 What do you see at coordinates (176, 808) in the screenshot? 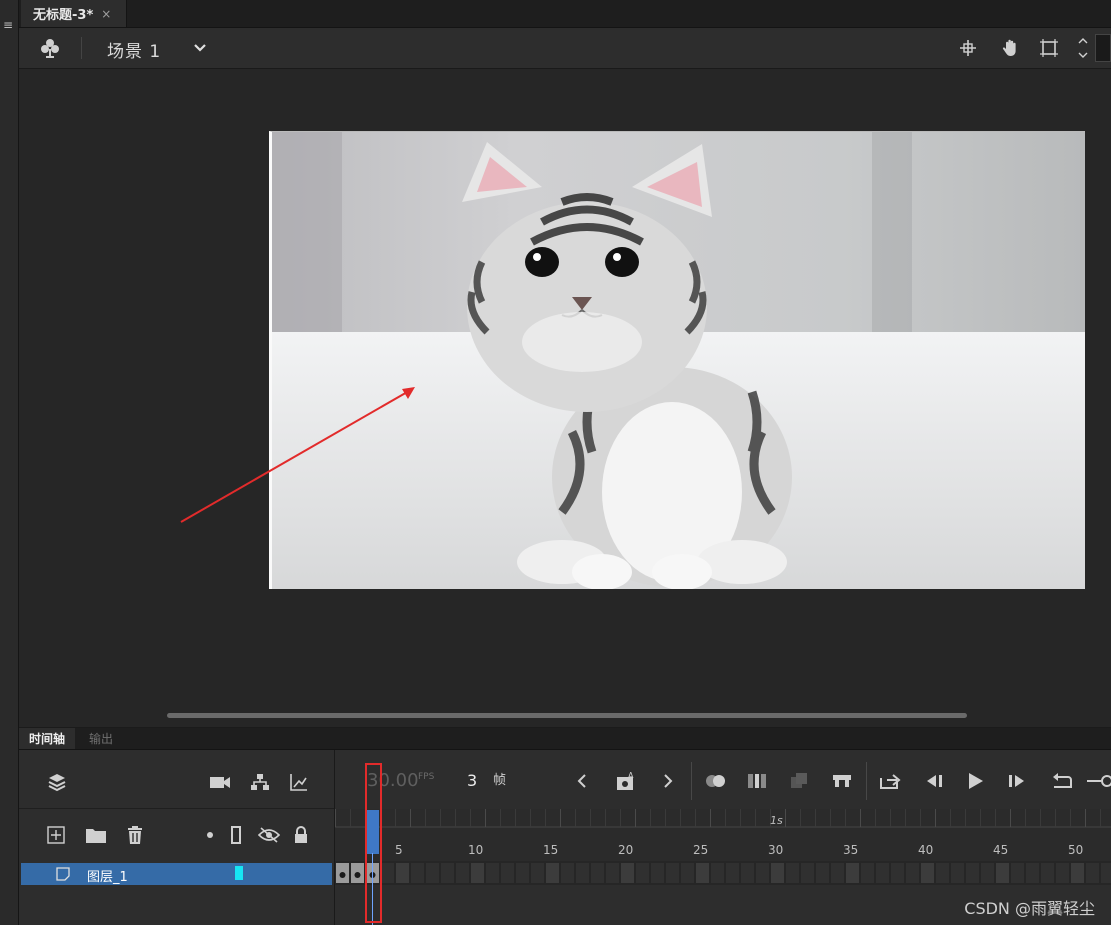
I see `divider` at bounding box center [176, 808].